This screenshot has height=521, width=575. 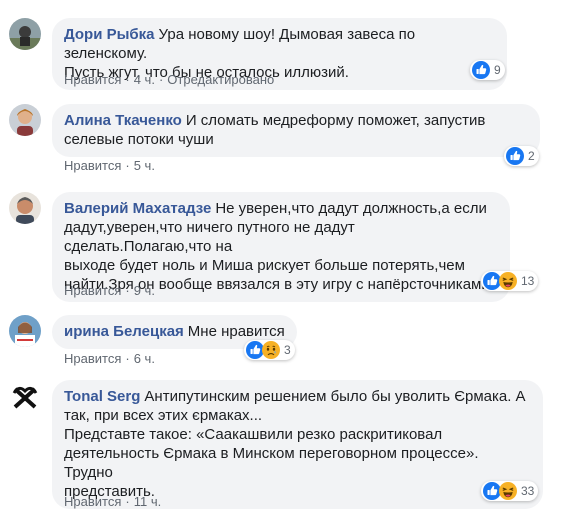 What do you see at coordinates (137, 208) in the screenshot?
I see `comment-author: Валерий Махатадзе` at bounding box center [137, 208].